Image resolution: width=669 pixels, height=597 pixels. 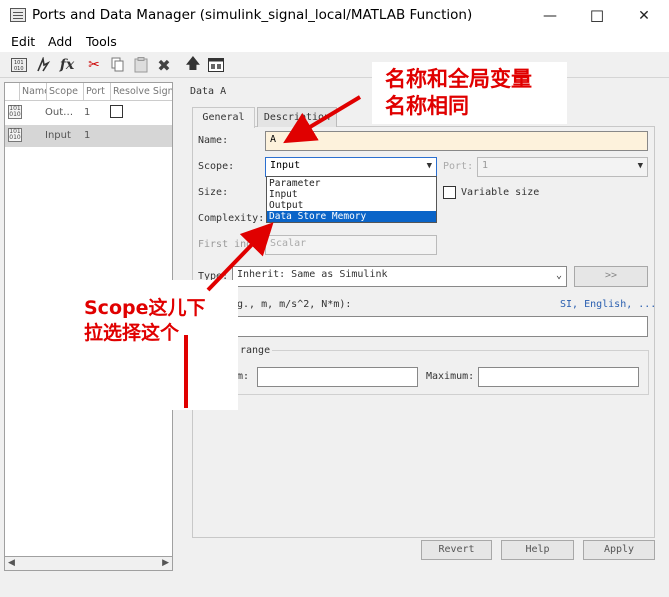 I want to click on annotation-arrow-name, so click(x=322, y=119).